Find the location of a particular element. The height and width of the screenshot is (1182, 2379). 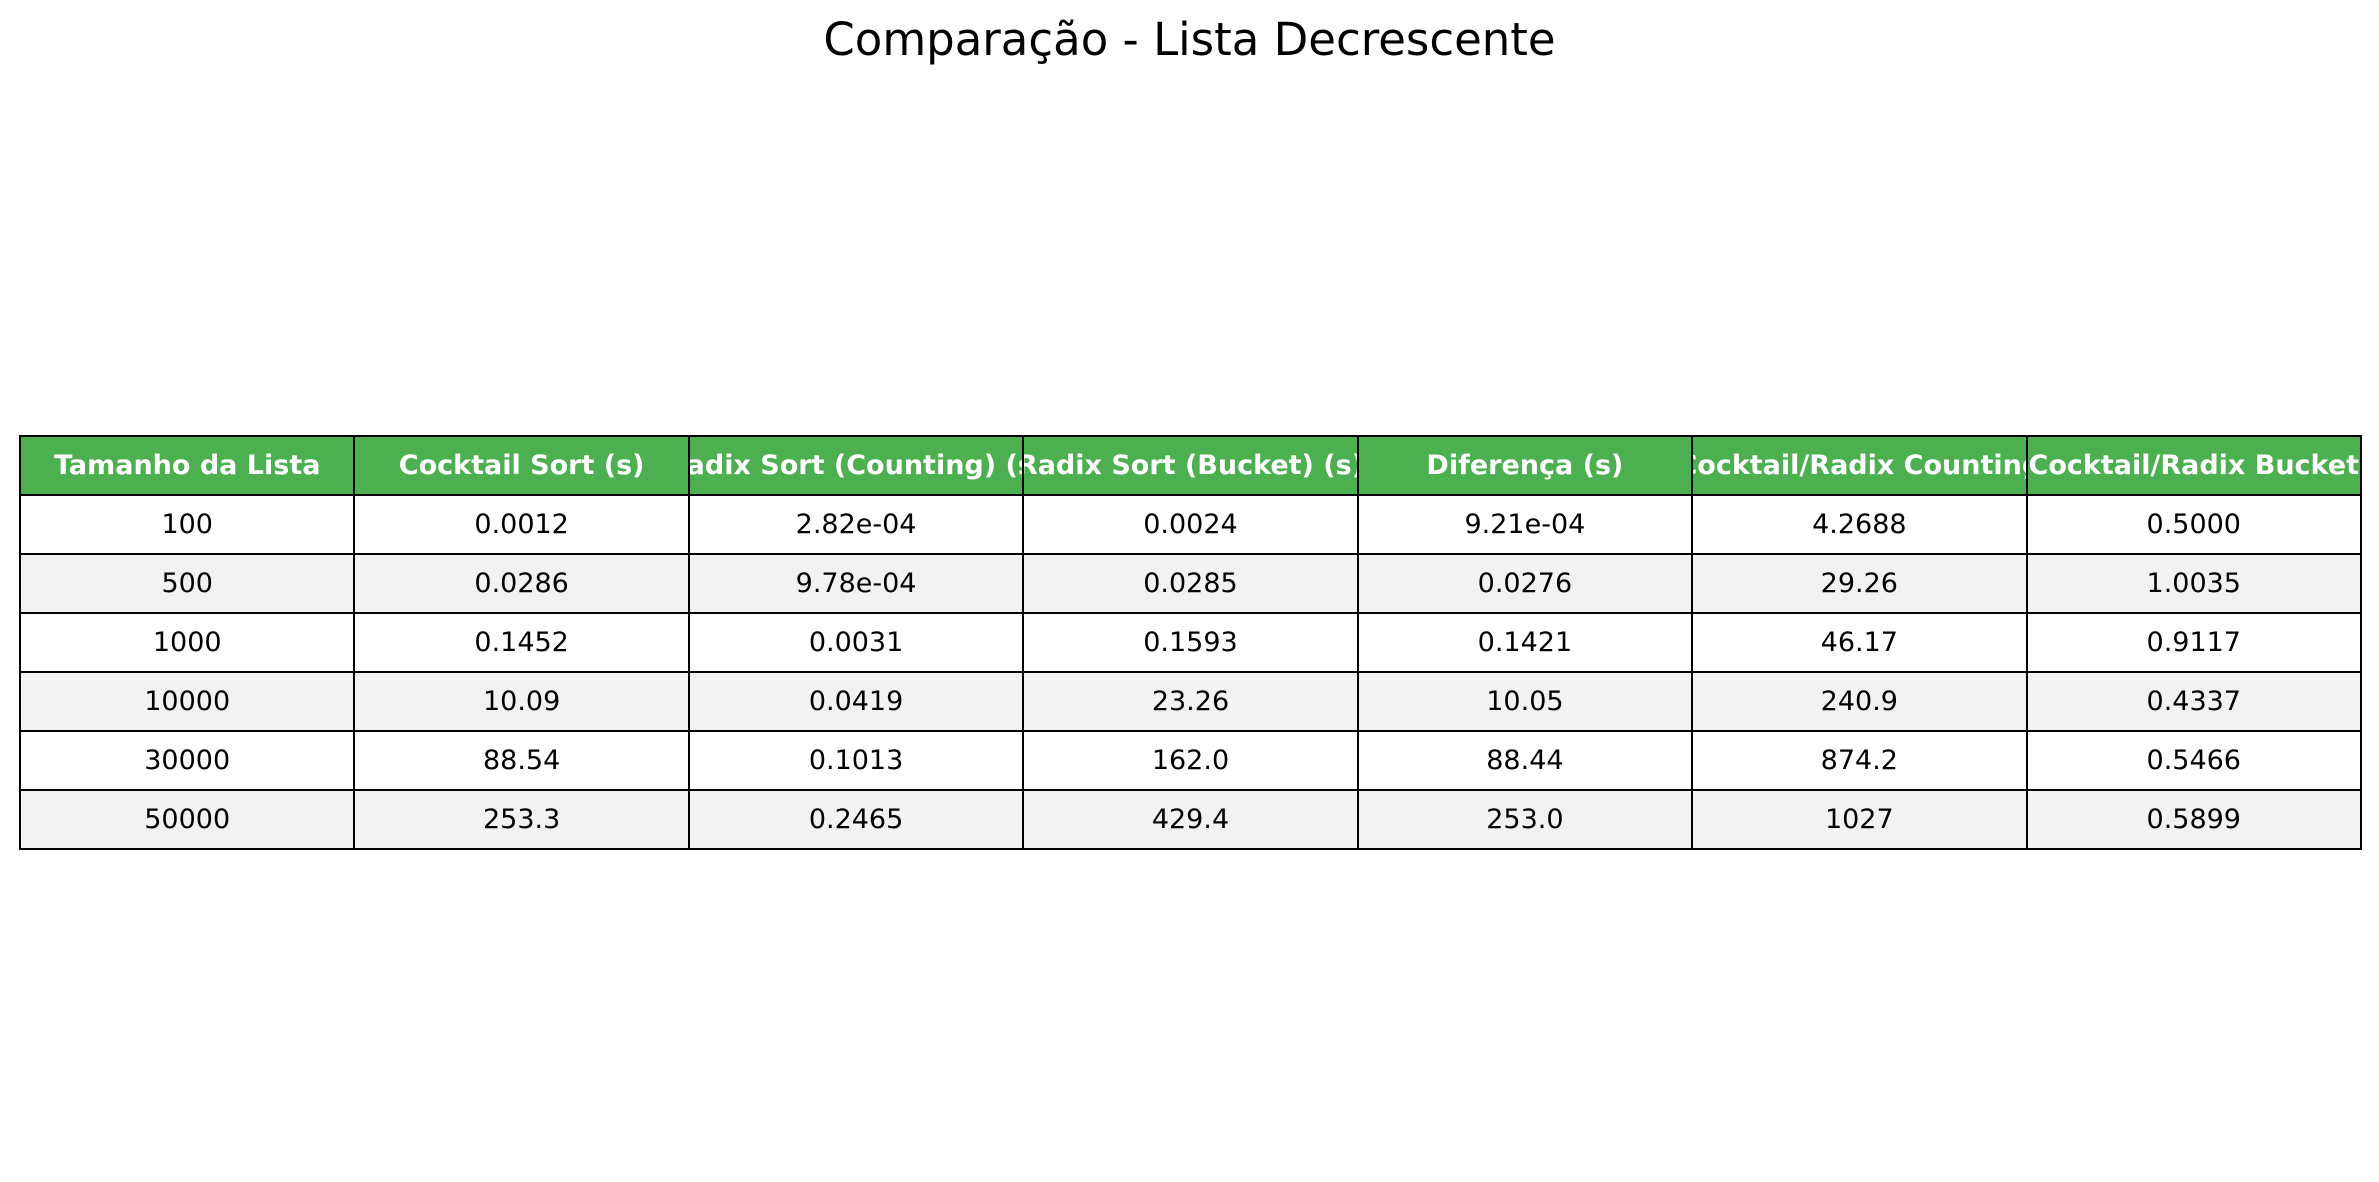

table-cell: 0.0276 is located at coordinates (1525, 583).